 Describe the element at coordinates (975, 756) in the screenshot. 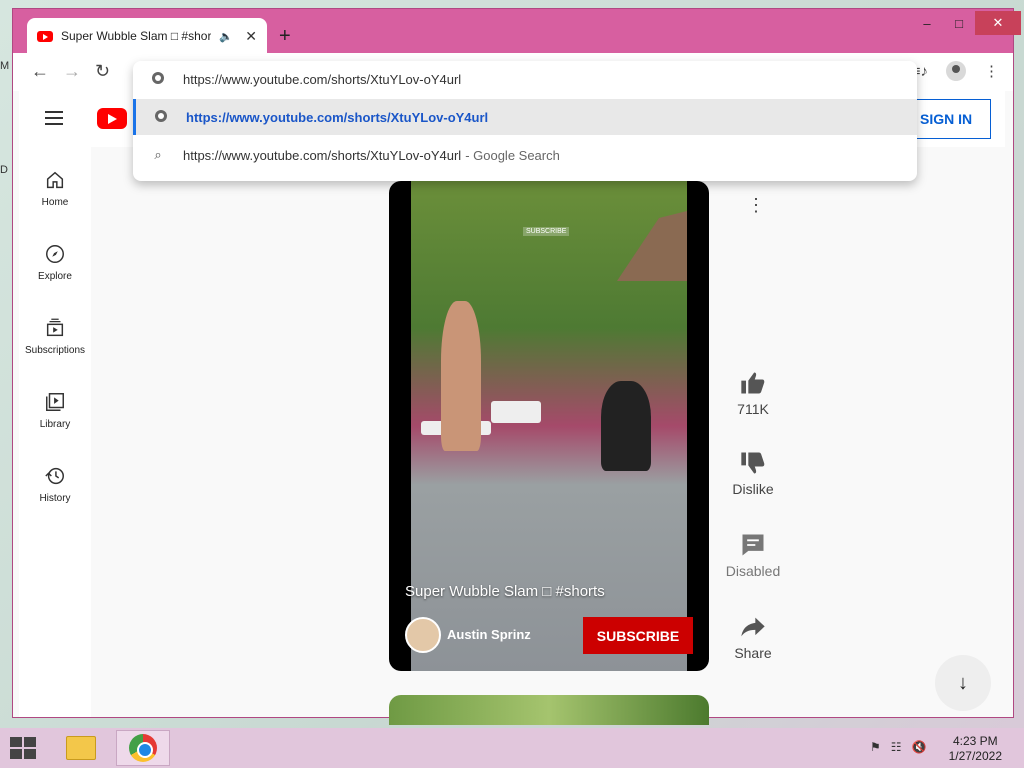

I see `clock-date: 1/27/2022` at that location.